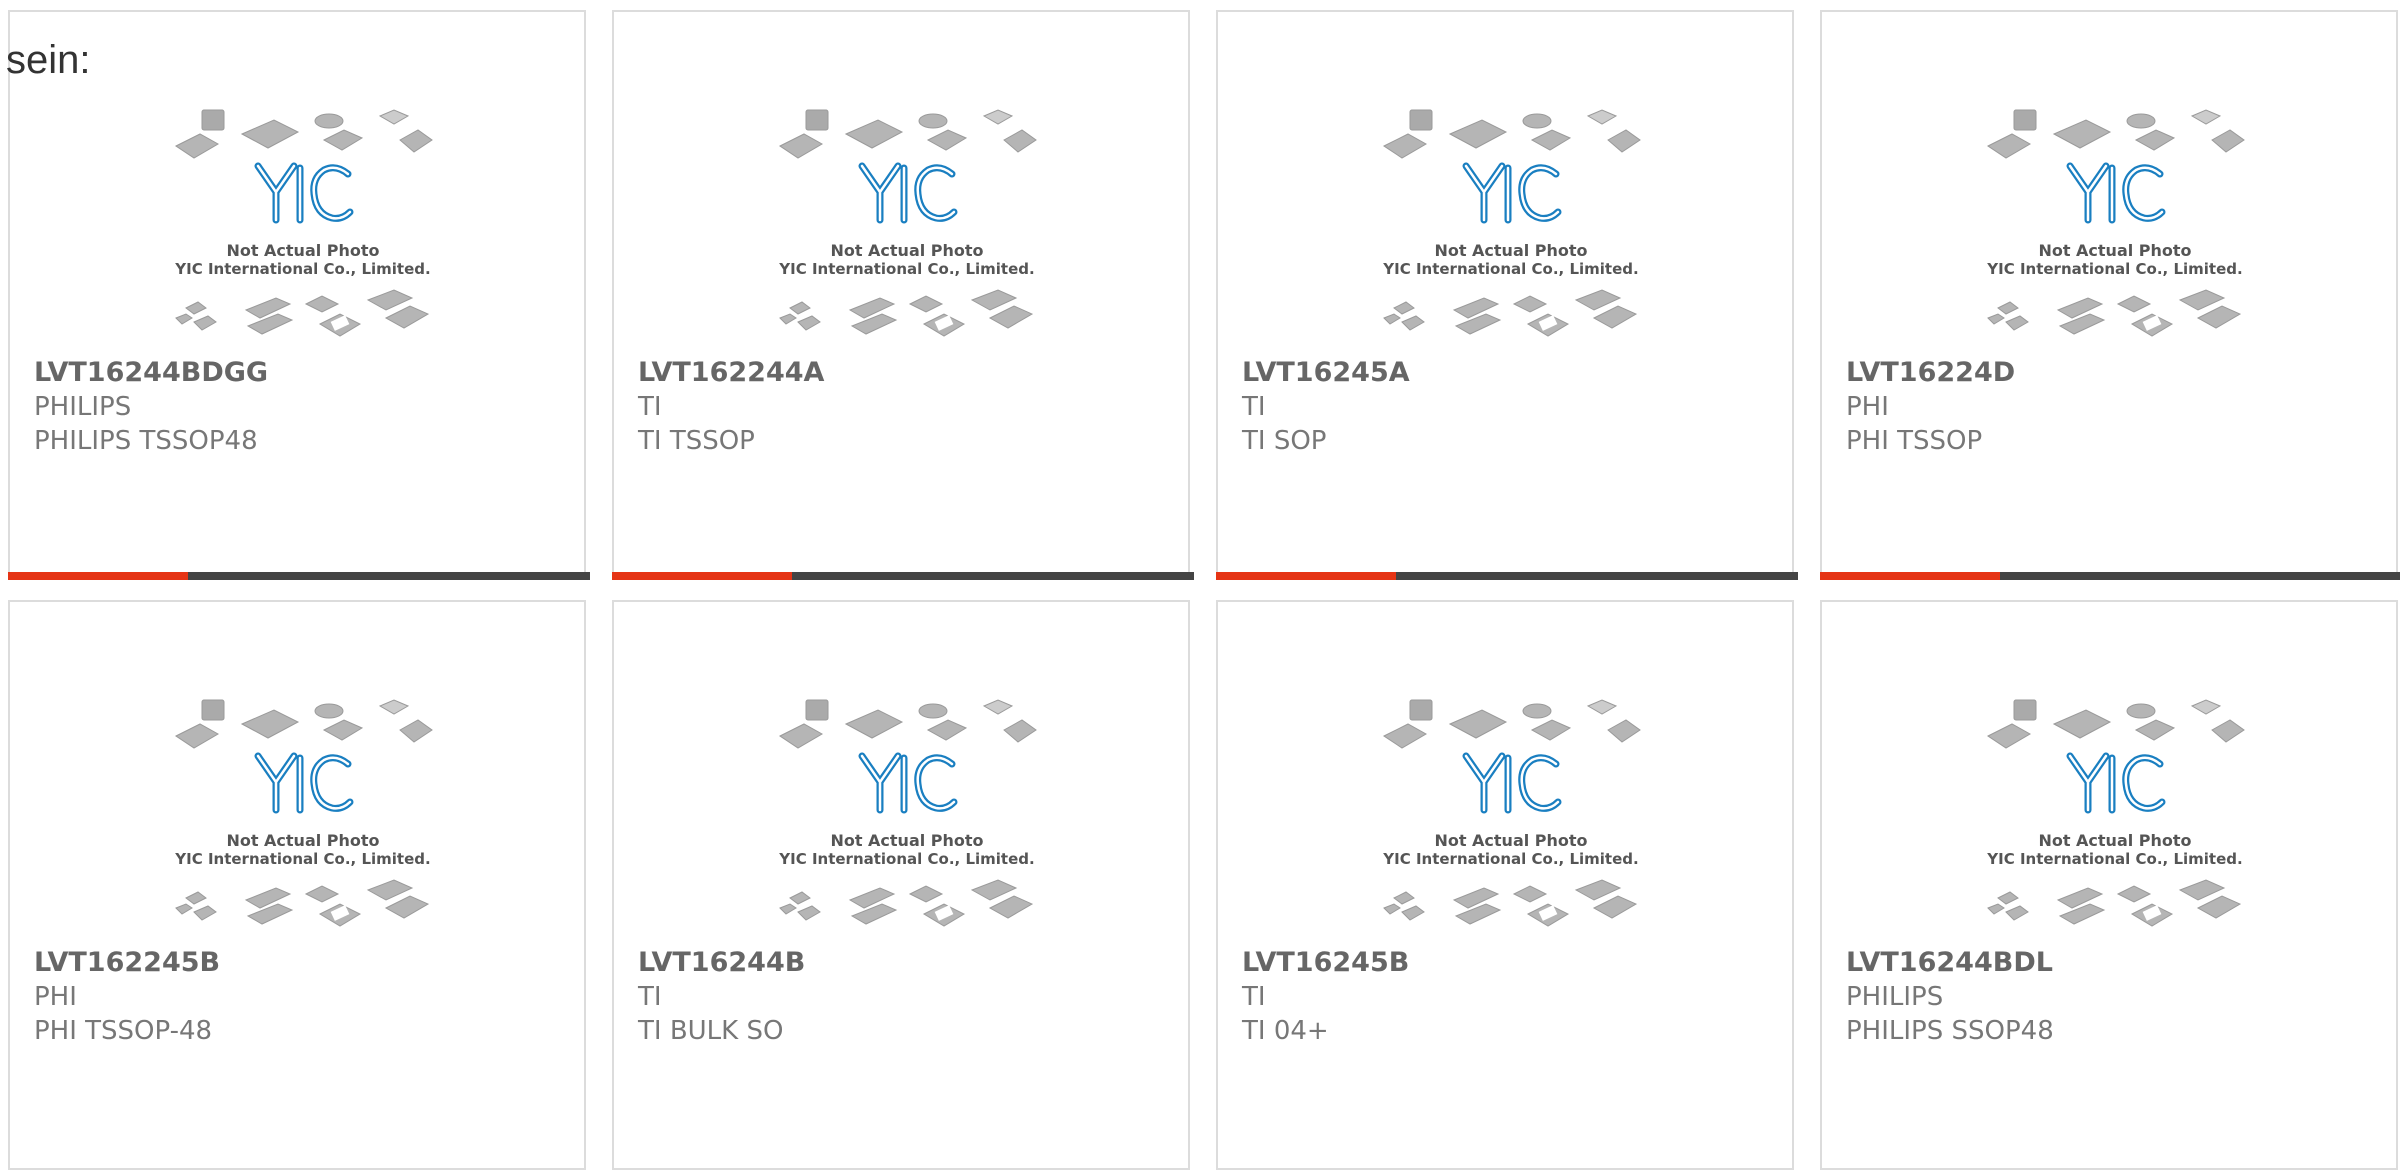 Image resolution: width=2400 pixels, height=1170 pixels. What do you see at coordinates (1950, 1031) in the screenshot?
I see `package: PHILIPS SSOP48` at bounding box center [1950, 1031].